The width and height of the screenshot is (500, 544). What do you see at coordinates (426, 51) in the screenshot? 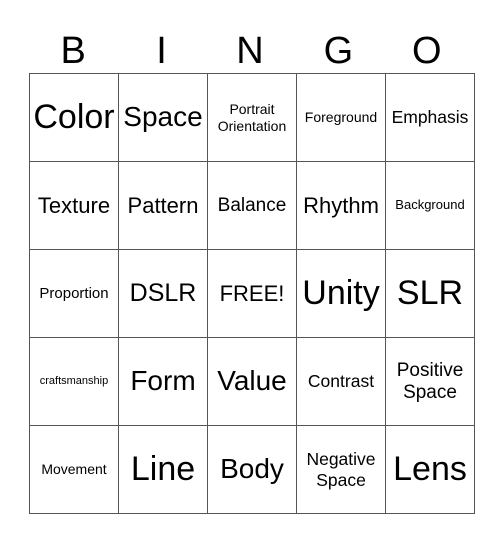
I see `header-letter-o: O` at bounding box center [426, 51].